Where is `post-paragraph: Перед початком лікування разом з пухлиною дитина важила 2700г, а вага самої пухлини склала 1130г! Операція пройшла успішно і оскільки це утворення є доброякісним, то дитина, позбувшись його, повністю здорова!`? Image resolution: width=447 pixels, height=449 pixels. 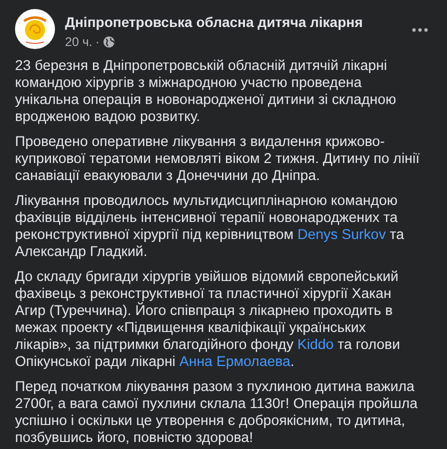 post-paragraph: Перед початком лікування разом з пухлиною дитина важила 2700г, а вага самої пухлини склала 1130г! Операція пройшла успішно і оскільки це утворення є доброякісним, то дитина, позбувшись його, повністю здорова! is located at coordinates (217, 413).